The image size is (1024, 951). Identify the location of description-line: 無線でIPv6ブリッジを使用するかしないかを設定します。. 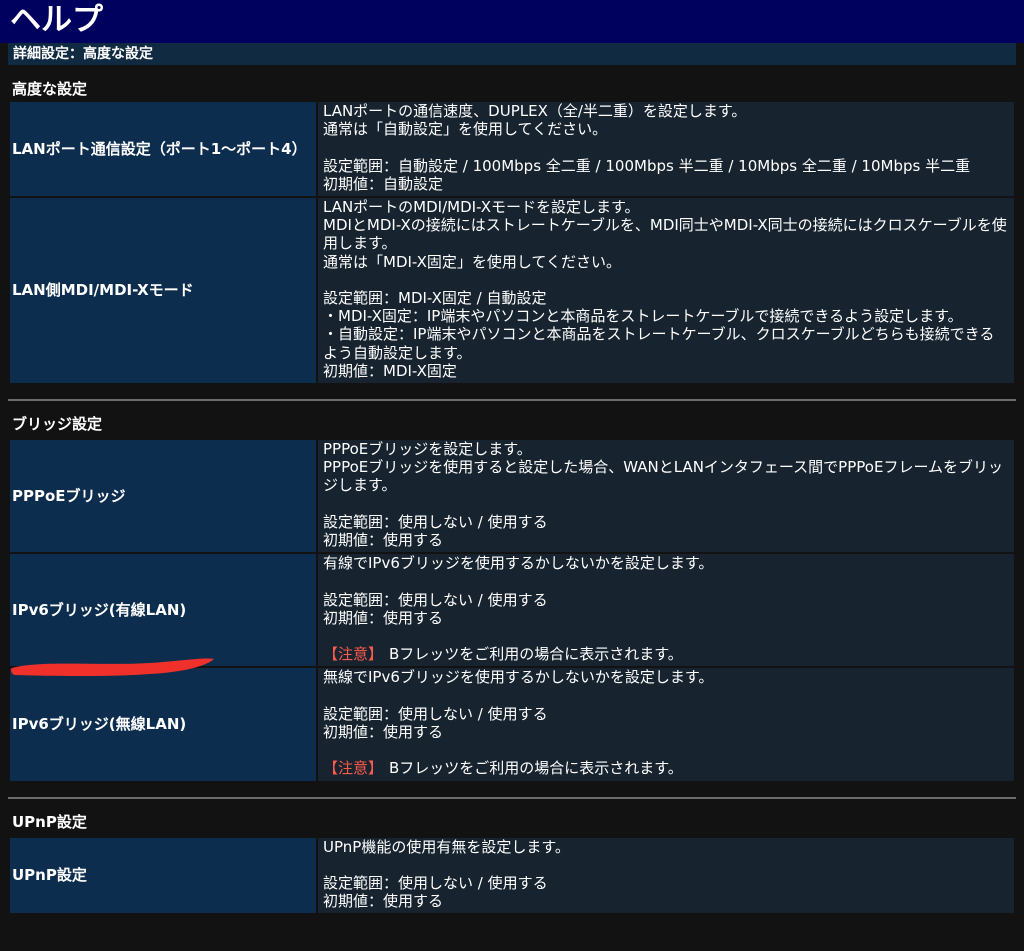
(518, 677).